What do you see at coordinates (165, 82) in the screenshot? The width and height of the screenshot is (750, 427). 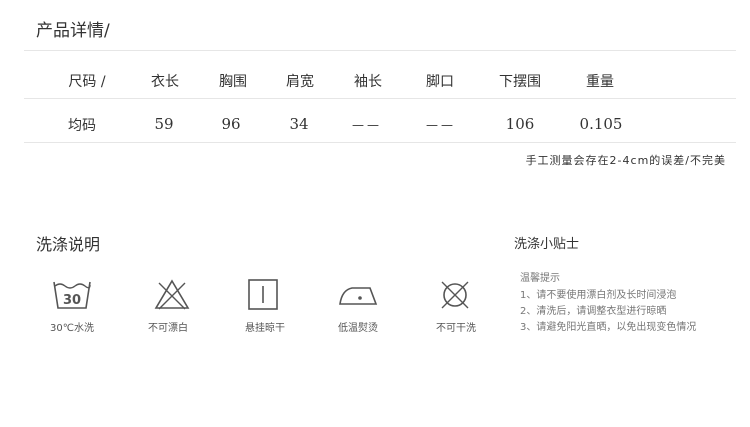 I see `col-length: 衣长` at bounding box center [165, 82].